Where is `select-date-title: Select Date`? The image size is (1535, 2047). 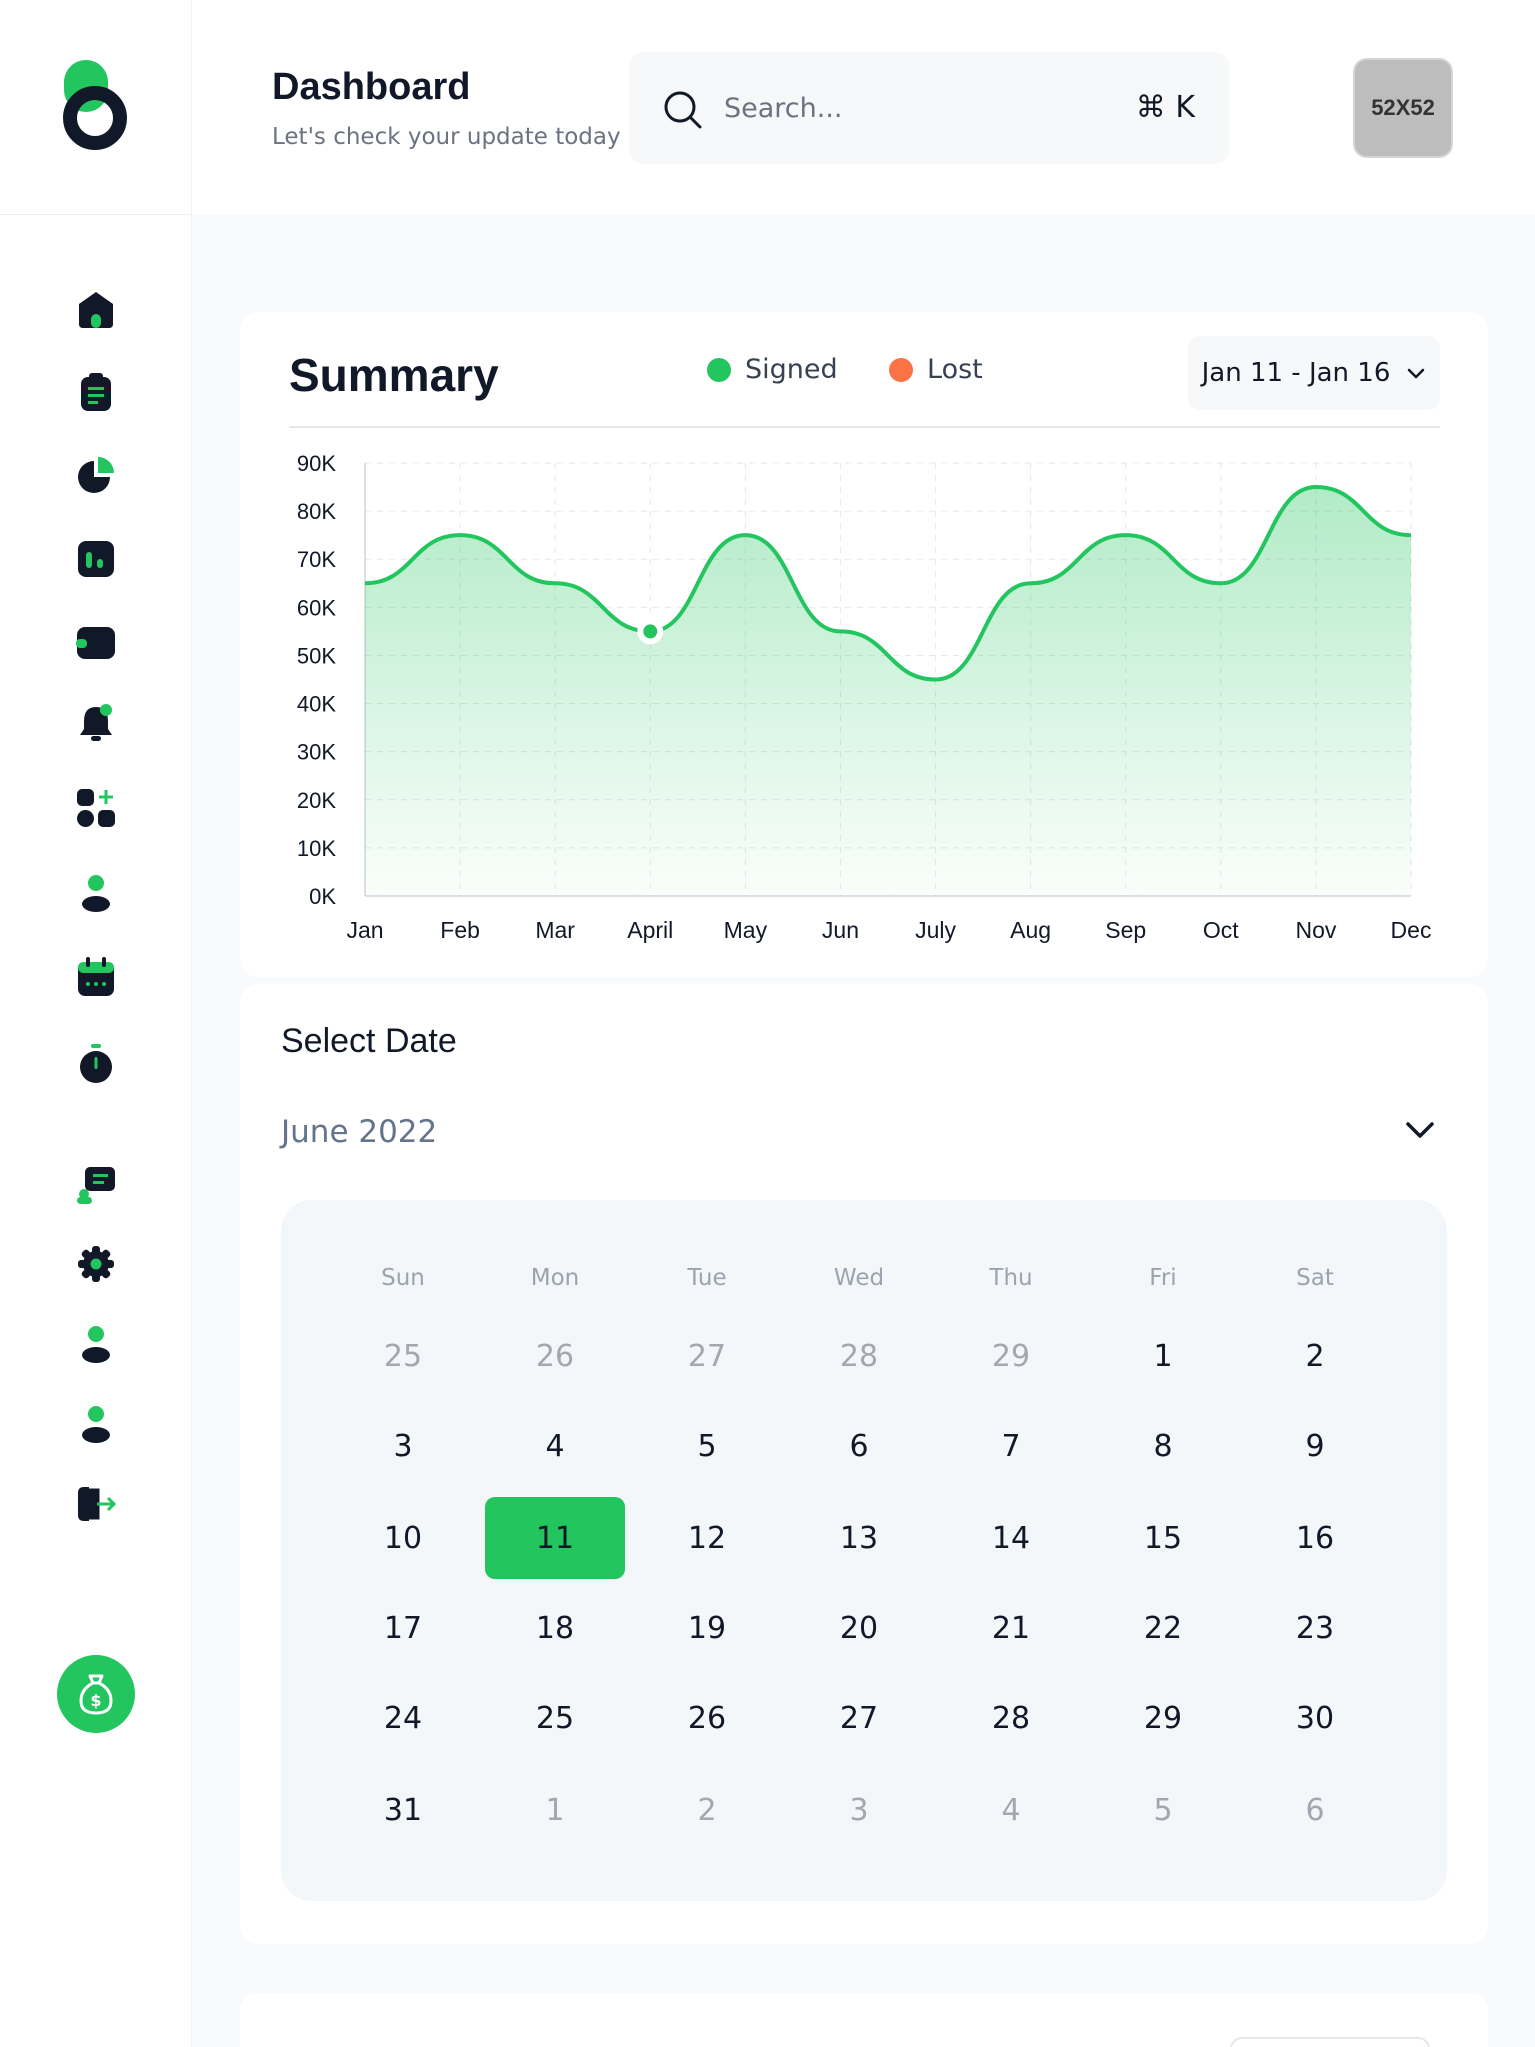
select-date-title: Select Date is located at coordinates (369, 1041).